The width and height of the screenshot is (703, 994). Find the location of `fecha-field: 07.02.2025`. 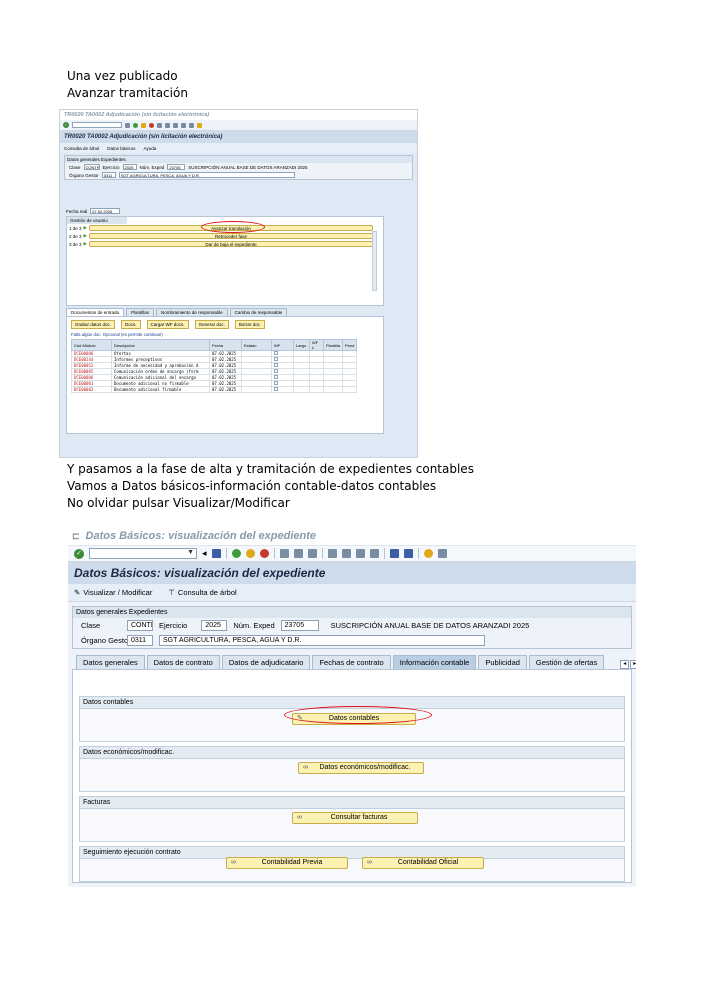

fecha-field: 07.02.2025 is located at coordinates (105, 211).